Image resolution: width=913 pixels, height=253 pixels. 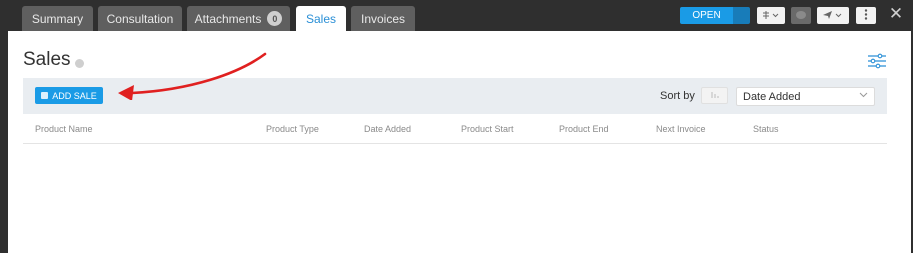 I want to click on column-header-product-start: Product Start, so click(x=487, y=129).